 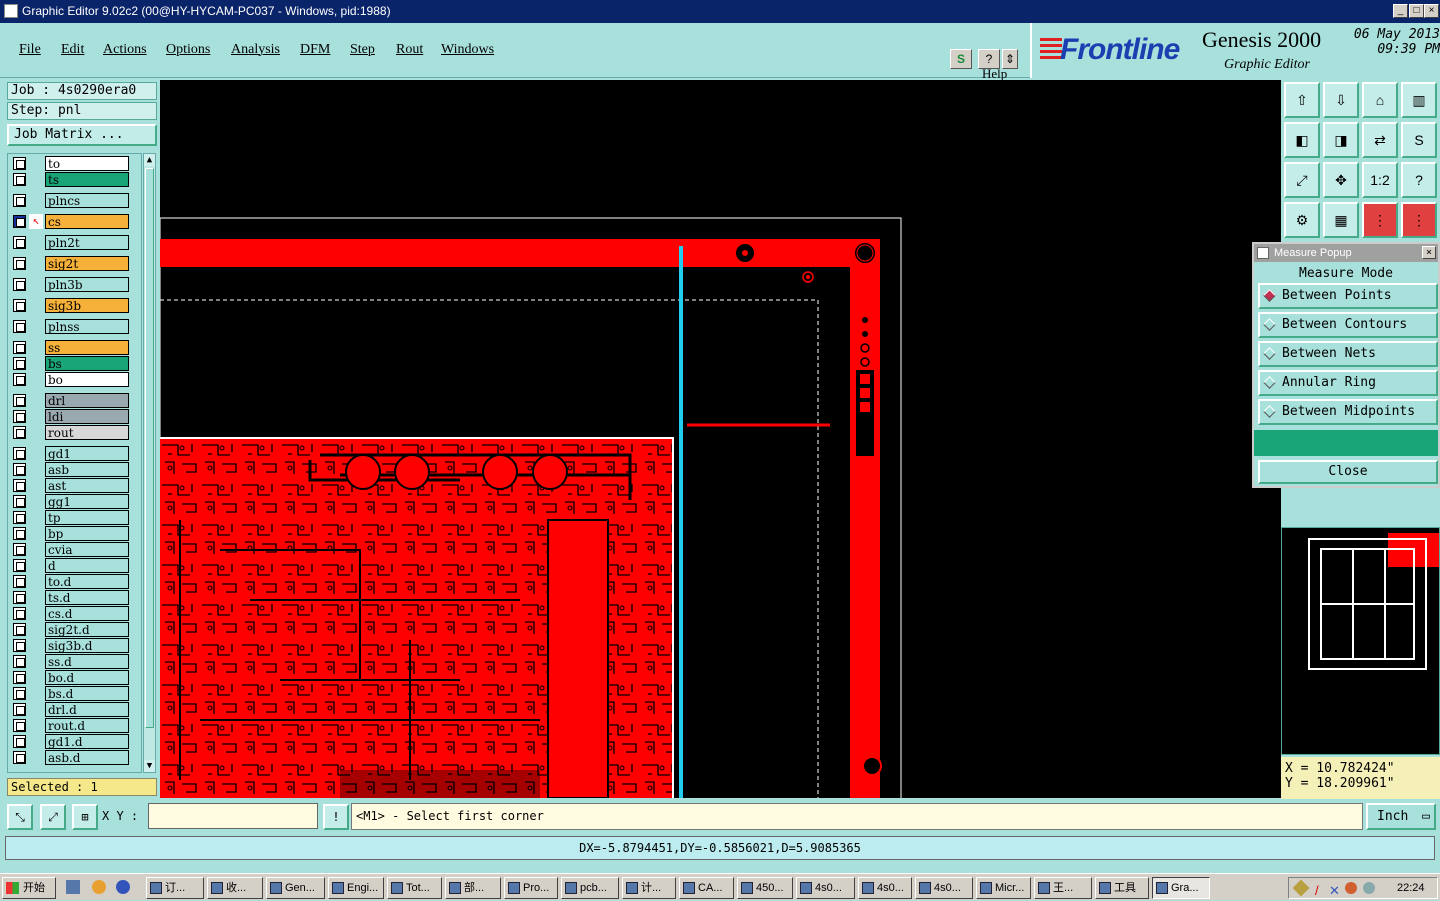 What do you see at coordinates (87, 517) in the screenshot?
I see `layer-name: tp` at bounding box center [87, 517].